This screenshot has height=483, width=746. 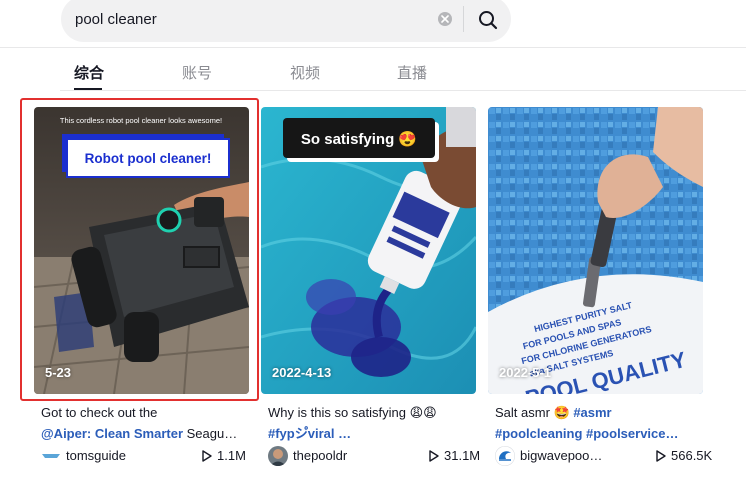 What do you see at coordinates (58, 372) in the screenshot?
I see `video-date: 5-23` at bounding box center [58, 372].